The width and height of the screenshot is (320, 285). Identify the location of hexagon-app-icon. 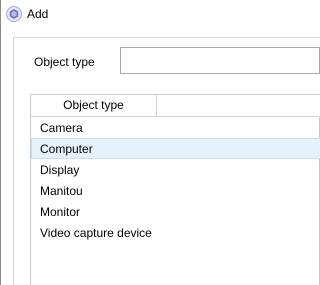
(14, 14).